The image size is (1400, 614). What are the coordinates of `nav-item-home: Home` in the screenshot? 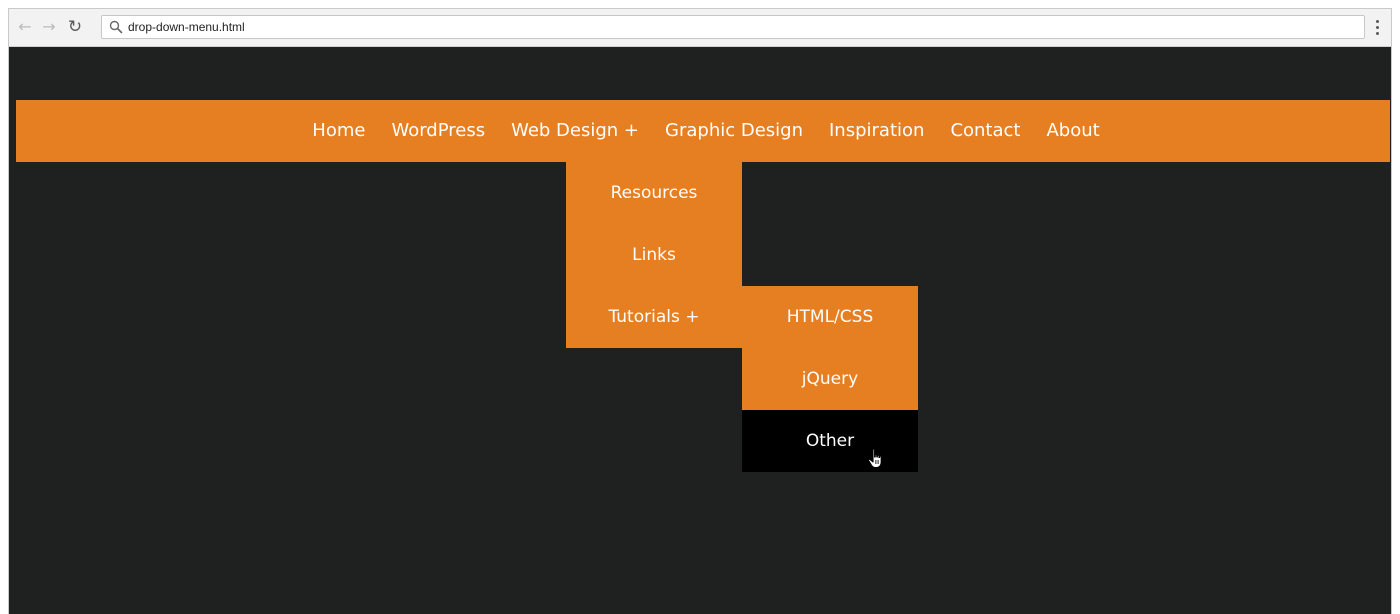 It's located at (338, 131).